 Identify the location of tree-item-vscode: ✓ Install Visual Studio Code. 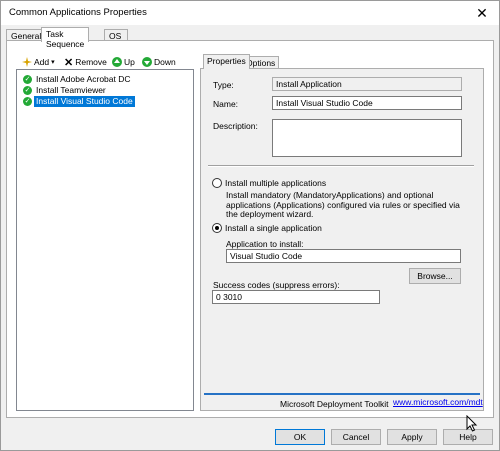
(79, 101).